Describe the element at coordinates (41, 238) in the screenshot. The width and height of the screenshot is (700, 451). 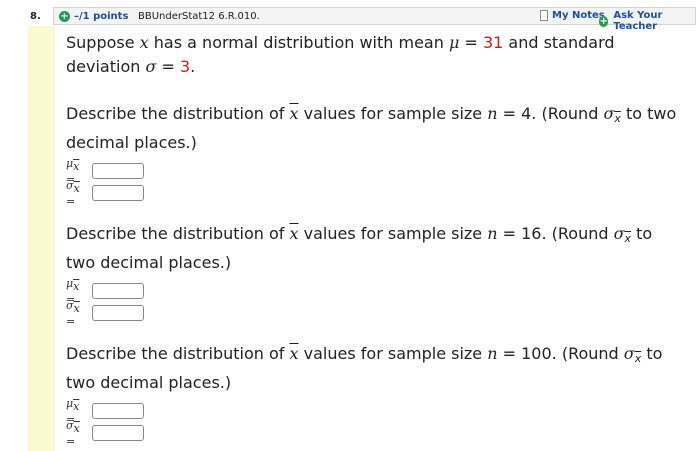
I see `question-left-strip` at that location.